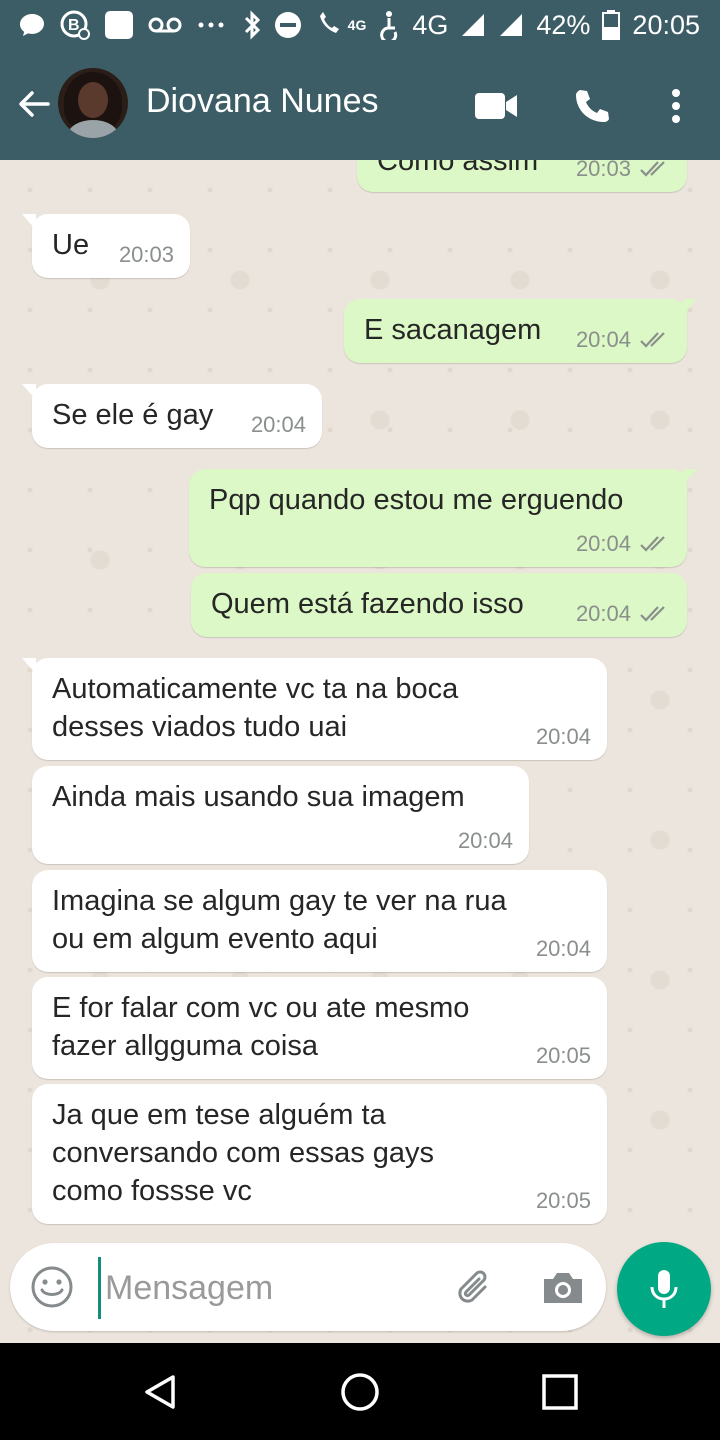 The width and height of the screenshot is (720, 1440). I want to click on message-text: Quem está fazendo isso, so click(367, 604).